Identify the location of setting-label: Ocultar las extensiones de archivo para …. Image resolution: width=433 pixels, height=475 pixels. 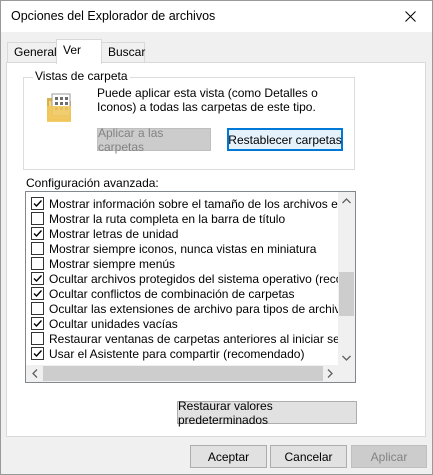
(194, 308).